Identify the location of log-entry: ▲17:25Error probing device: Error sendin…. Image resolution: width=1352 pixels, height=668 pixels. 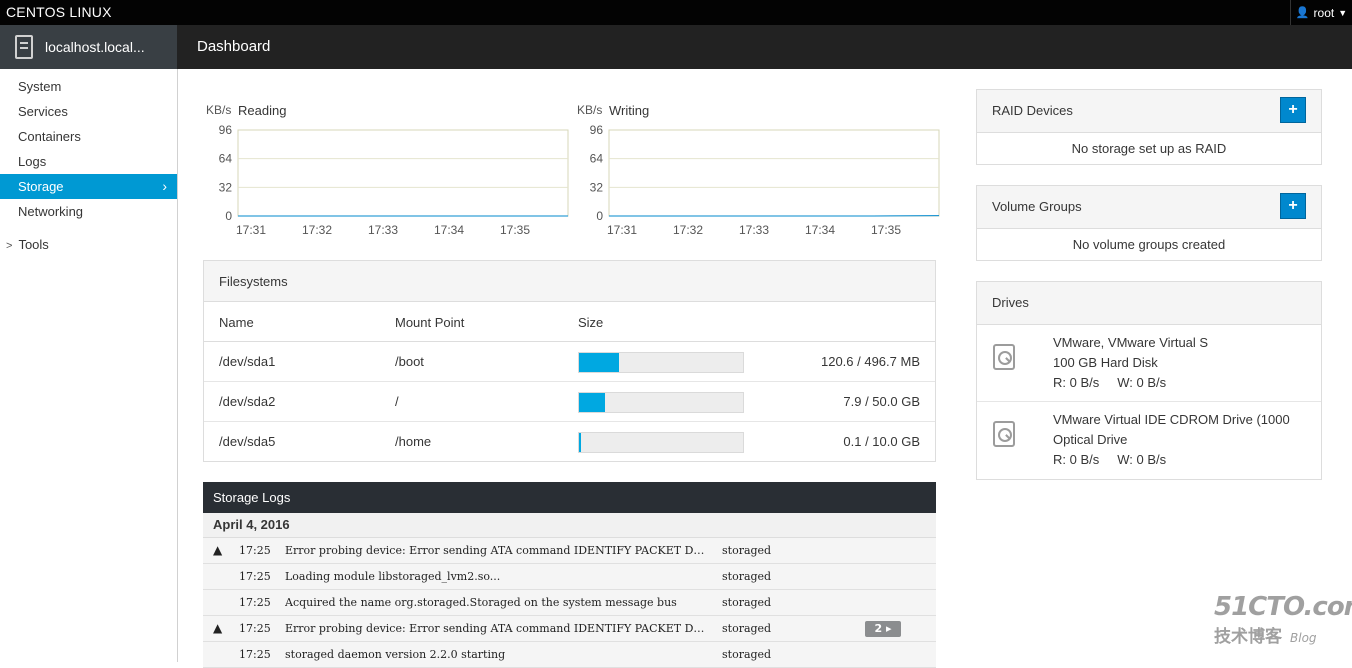
(569, 551).